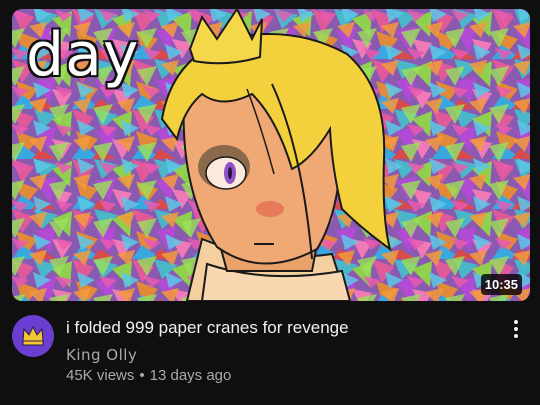 The width and height of the screenshot is (540, 405). I want to click on crown-icon, so click(33, 336).